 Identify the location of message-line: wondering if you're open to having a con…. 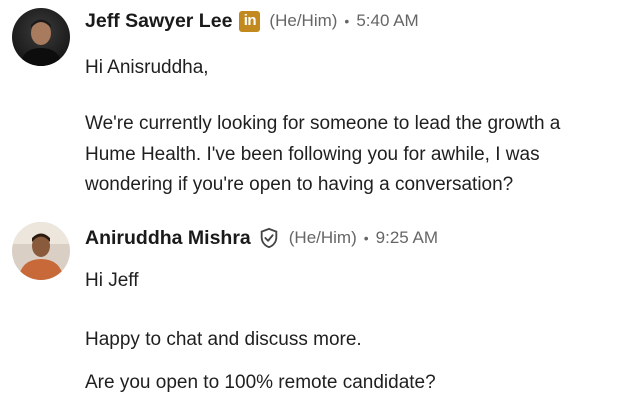
(299, 184).